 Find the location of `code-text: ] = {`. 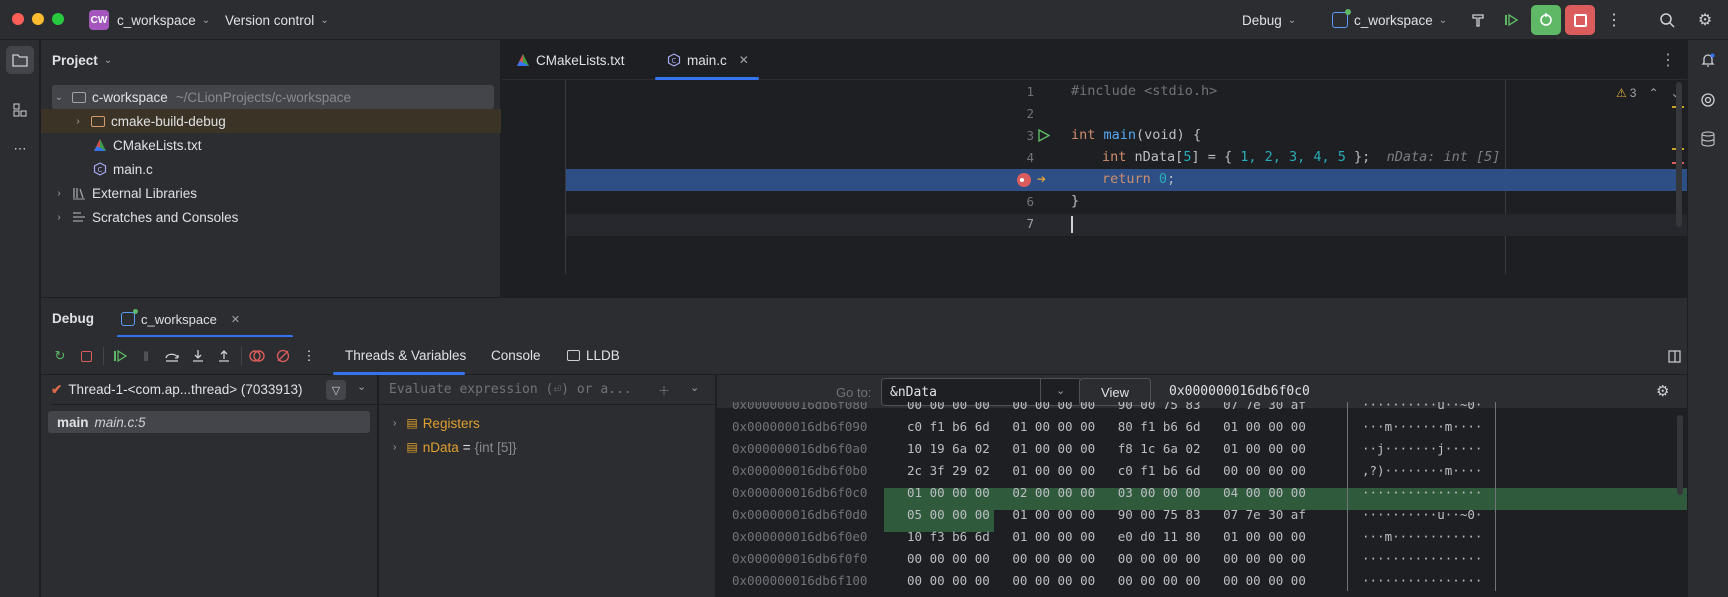

code-text: ] = { is located at coordinates (1216, 157).